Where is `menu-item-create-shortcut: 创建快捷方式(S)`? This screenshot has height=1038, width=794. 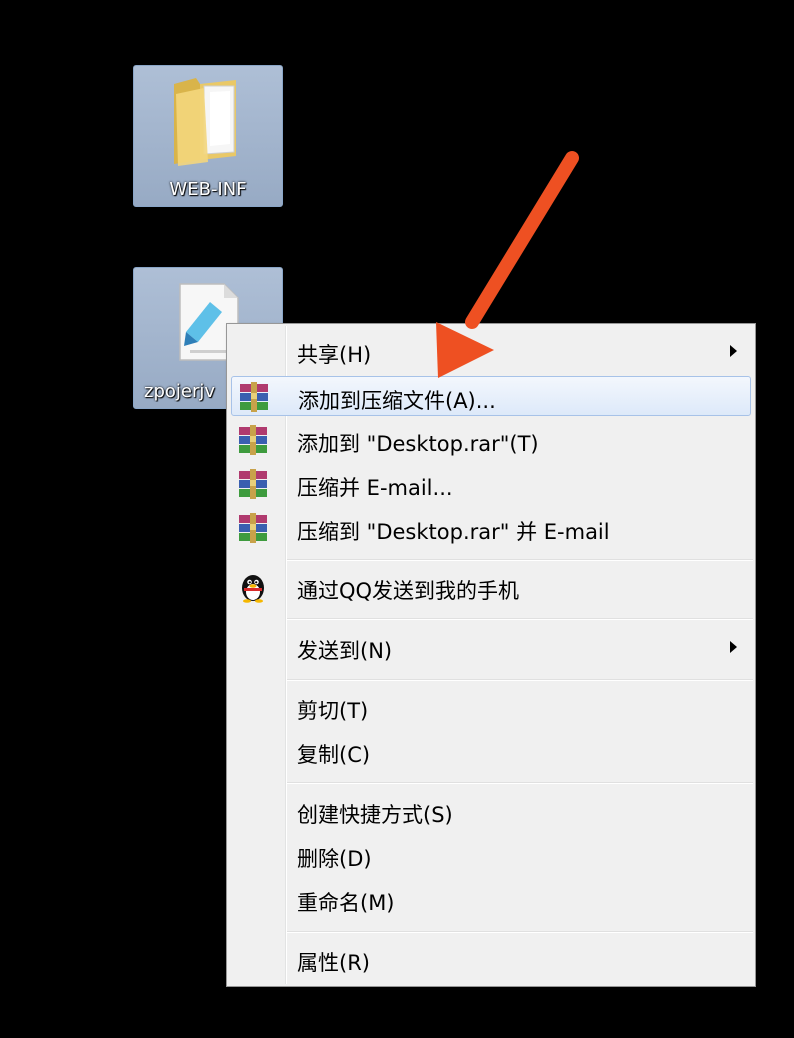
menu-item-create-shortcut: 创建快捷方式(S) is located at coordinates (491, 811).